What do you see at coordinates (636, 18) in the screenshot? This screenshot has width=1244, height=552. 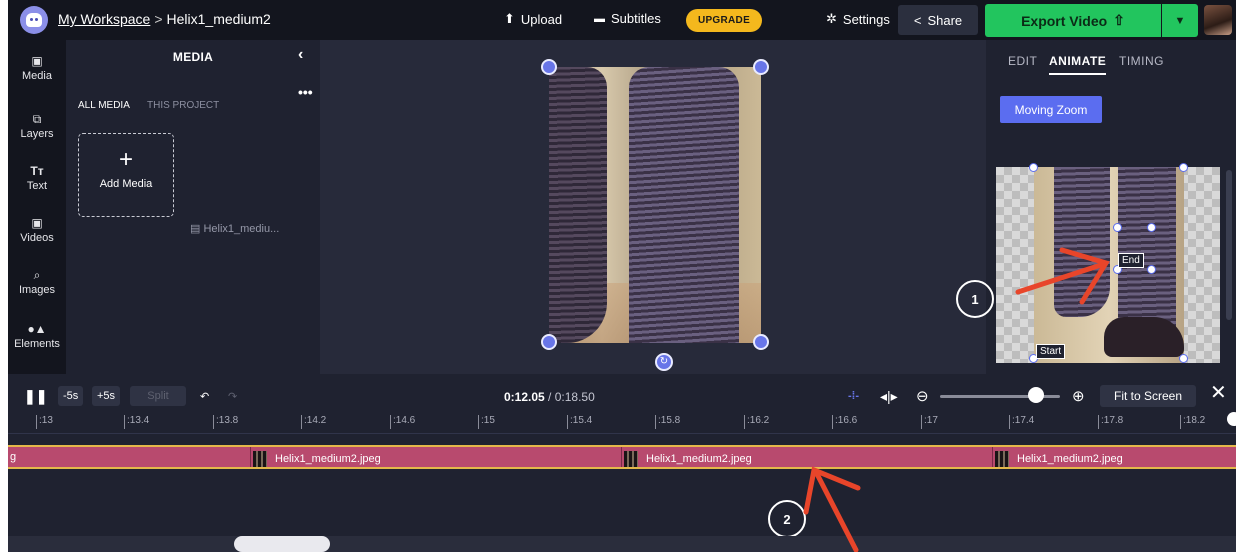 I see `subtitles-label: Subtitles` at bounding box center [636, 18].